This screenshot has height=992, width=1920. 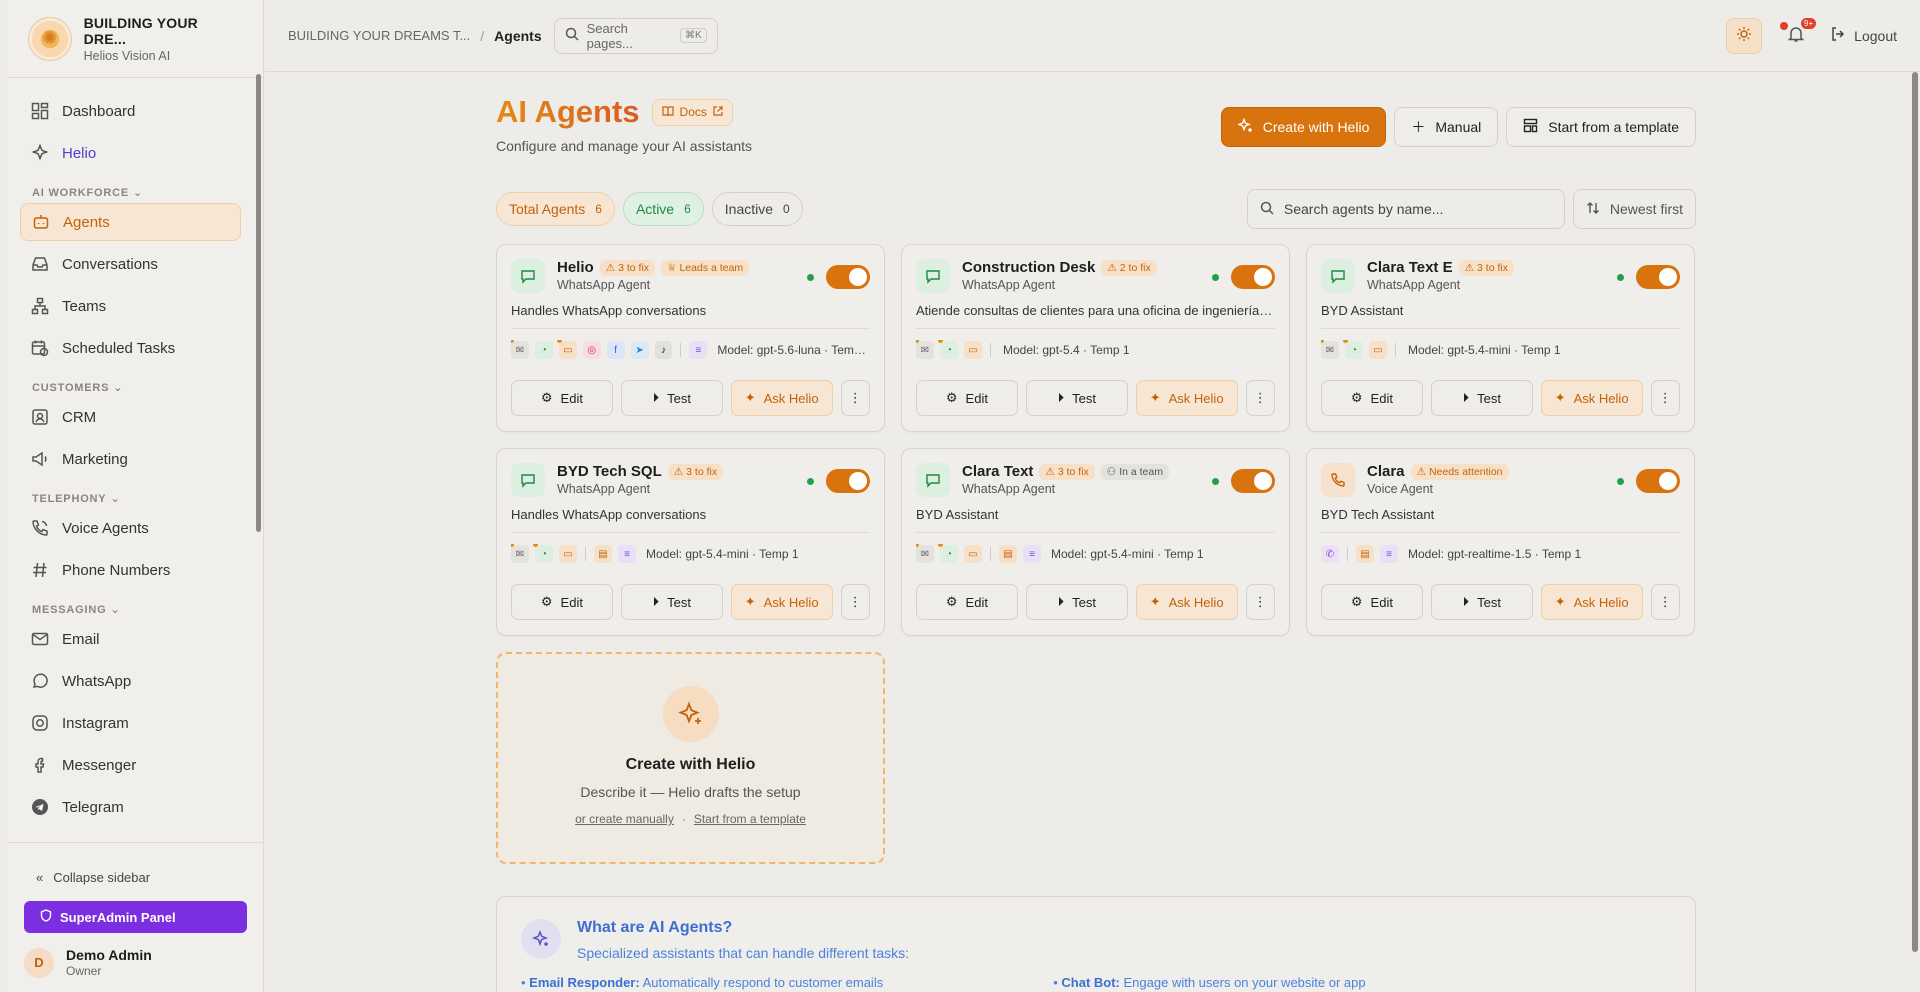 I want to click on page-scrollbar, so click(x=1914, y=532).